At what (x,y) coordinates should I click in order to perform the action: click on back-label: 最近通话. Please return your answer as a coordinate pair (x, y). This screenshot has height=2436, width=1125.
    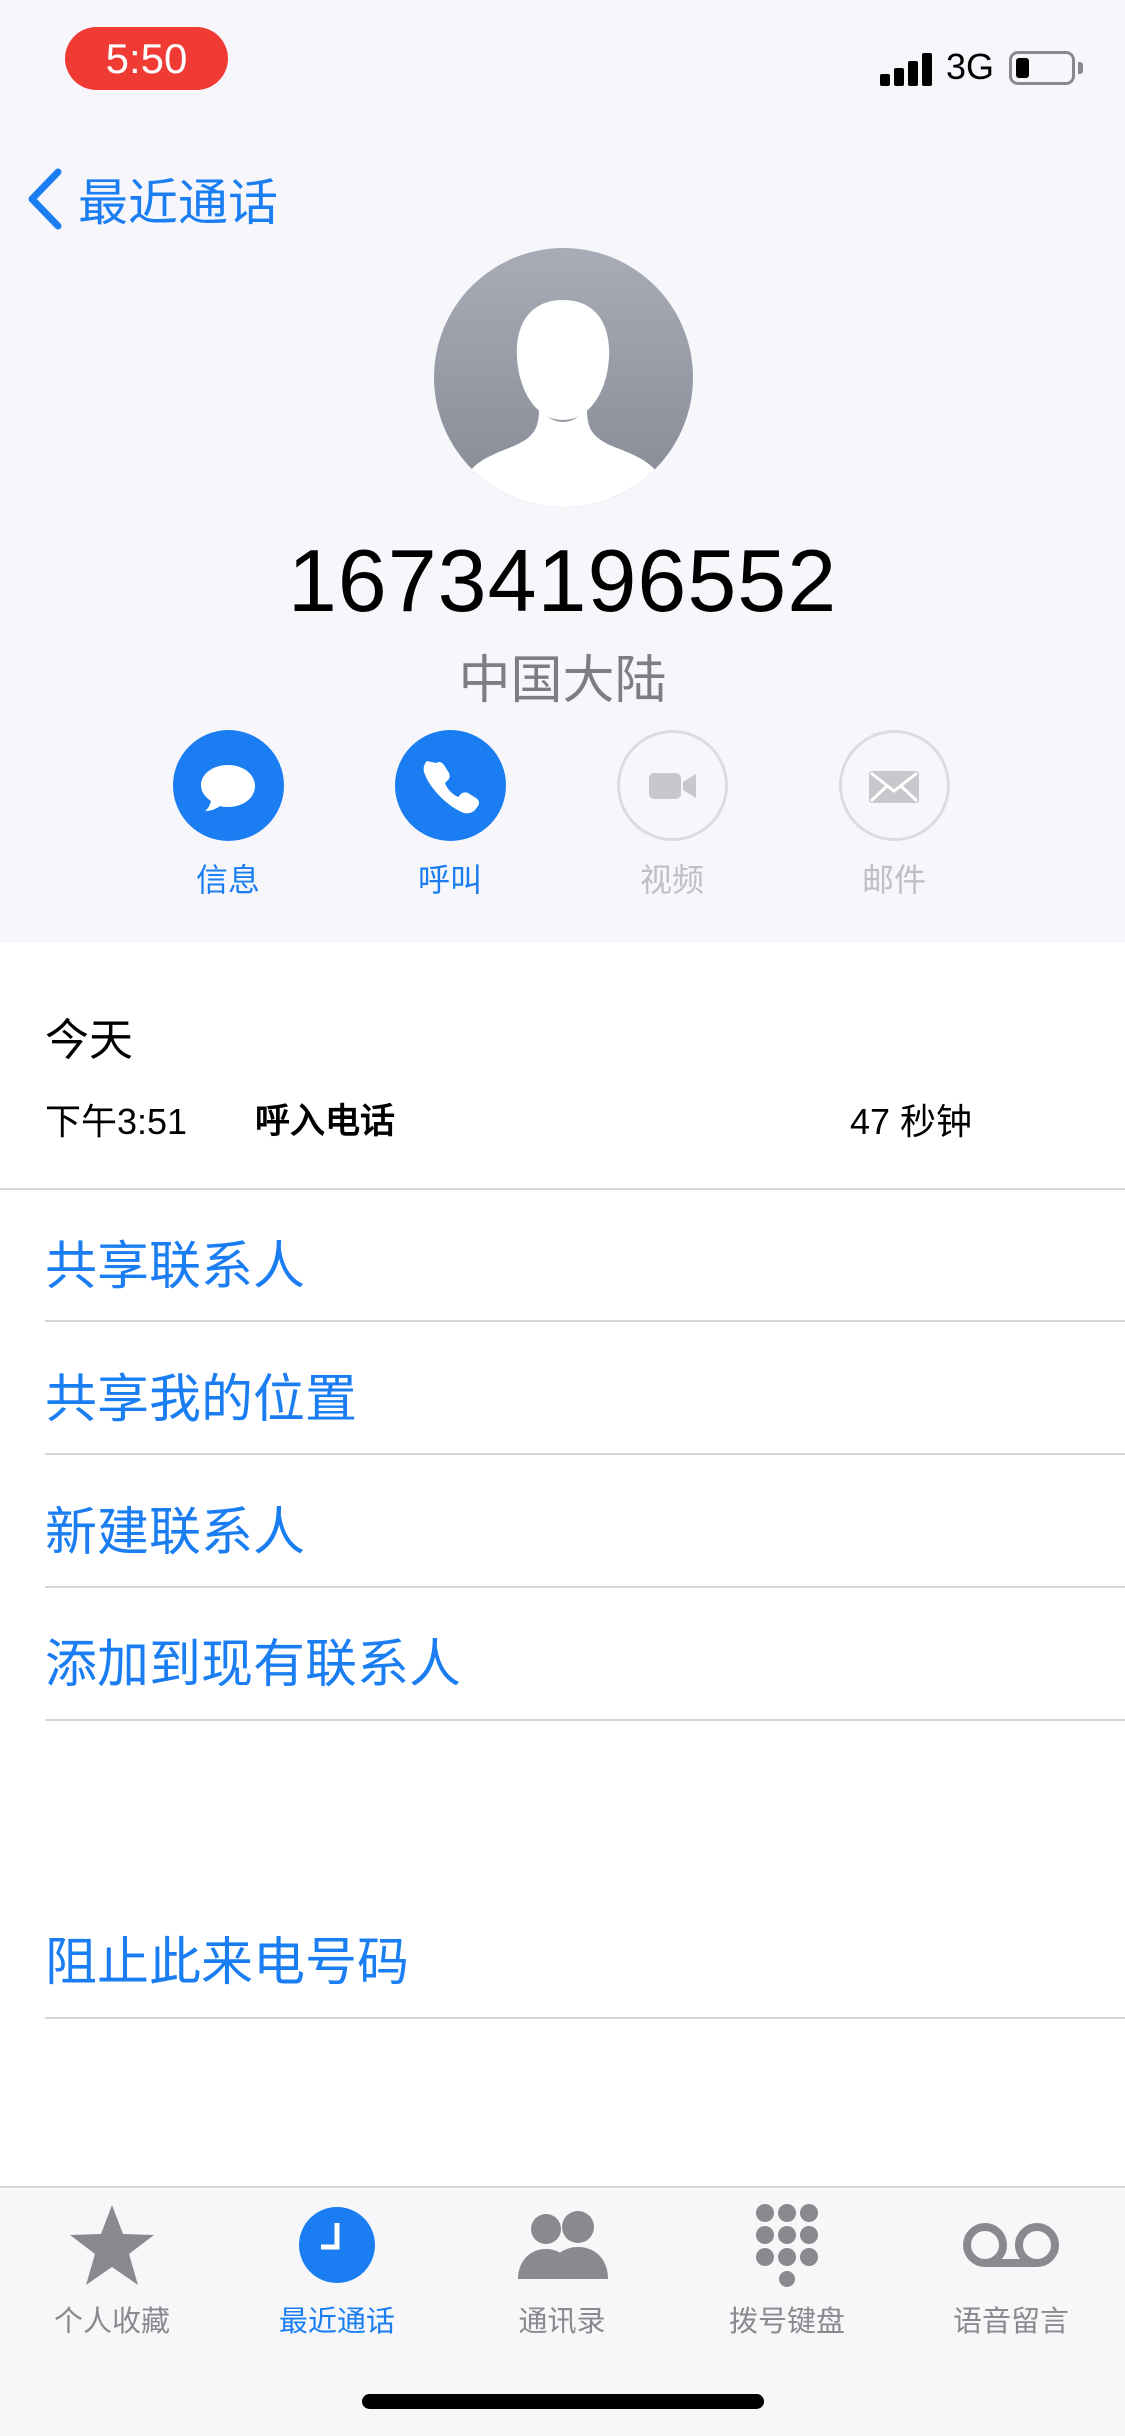
    Looking at the image, I should click on (178, 203).